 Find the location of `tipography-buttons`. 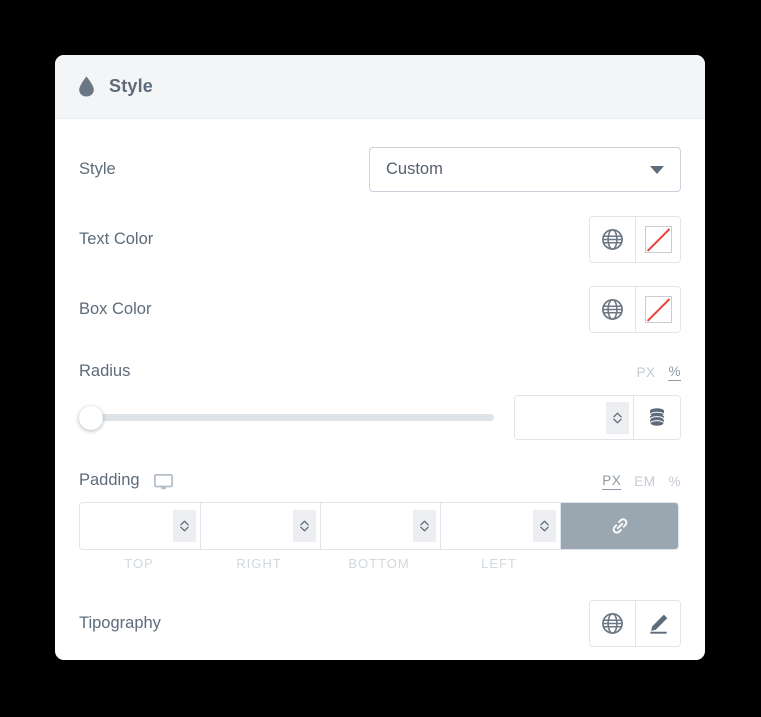

tipography-buttons is located at coordinates (635, 623).